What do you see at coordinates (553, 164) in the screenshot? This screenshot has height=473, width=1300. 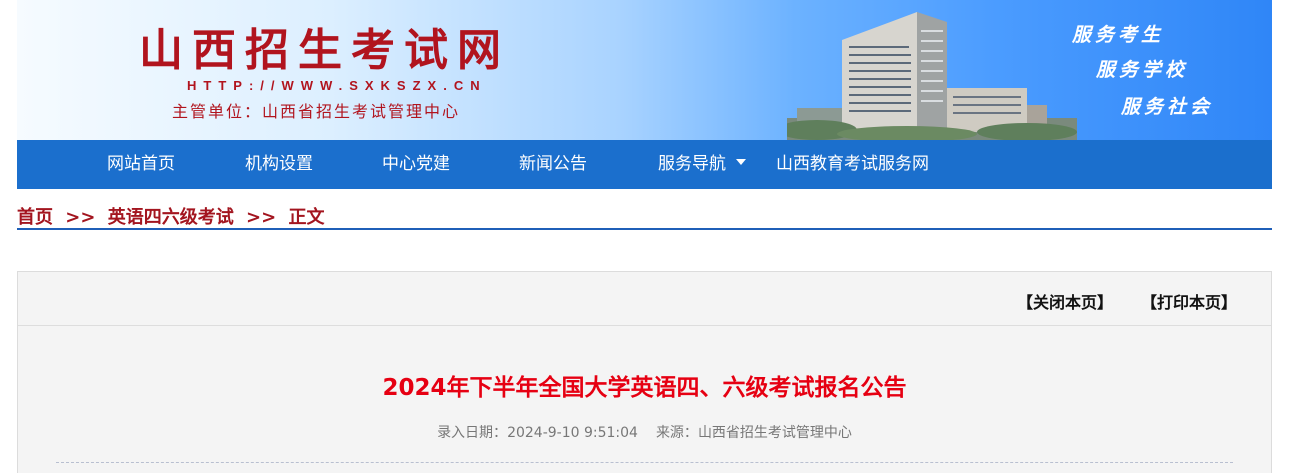 I see `nav-item-news: 新闻公告` at bounding box center [553, 164].